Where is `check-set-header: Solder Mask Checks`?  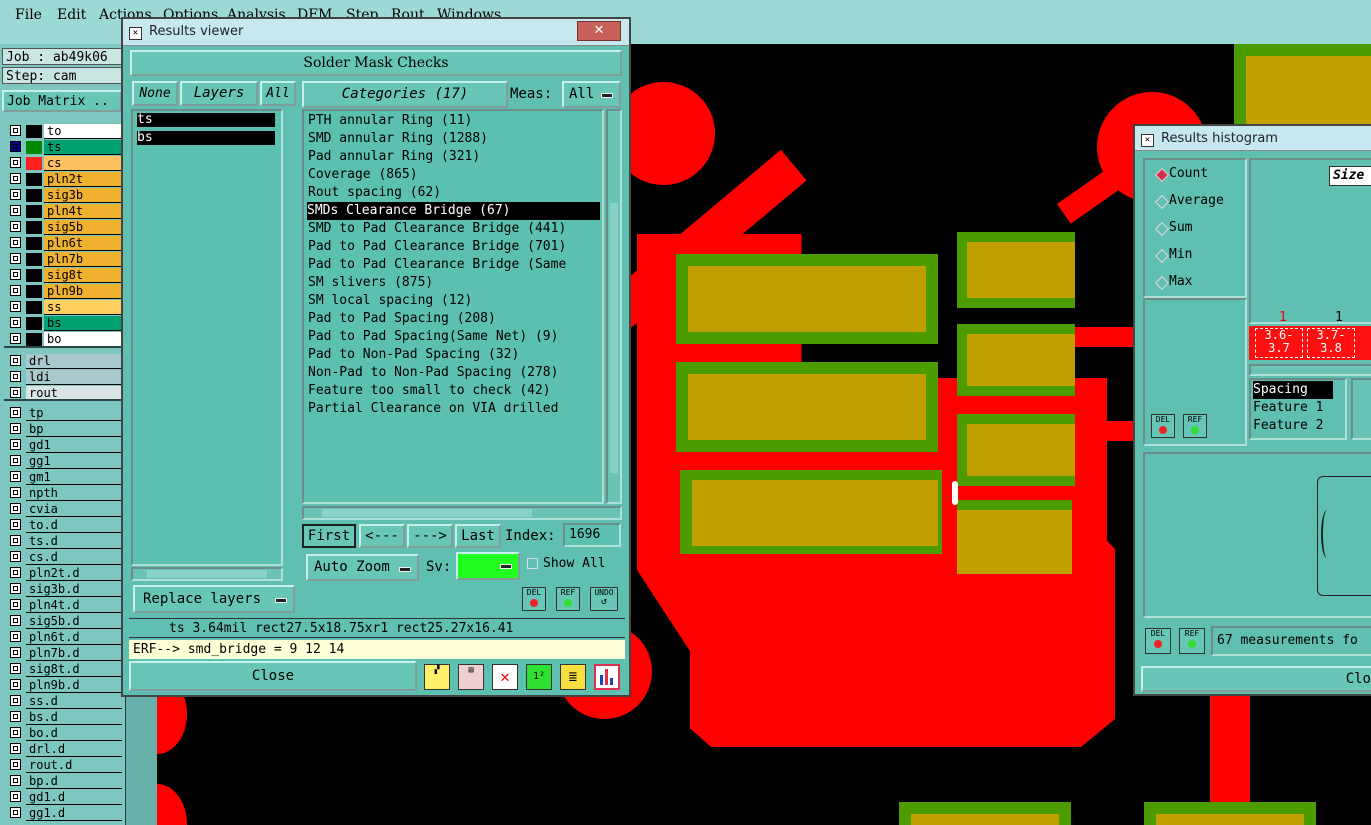
check-set-header: Solder Mask Checks is located at coordinates (376, 63).